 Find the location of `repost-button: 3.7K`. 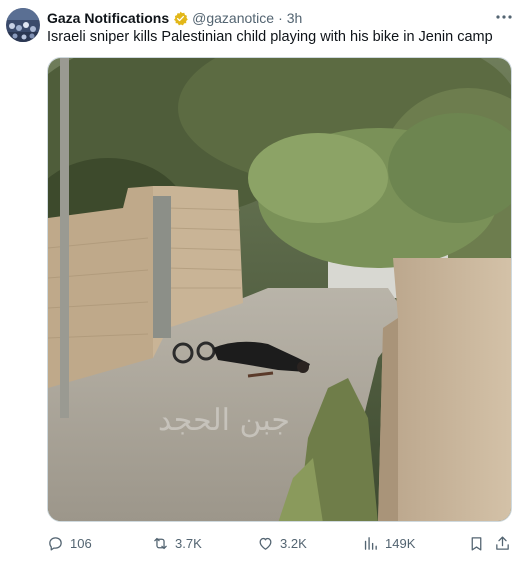

repost-button: 3.7K is located at coordinates (177, 543).